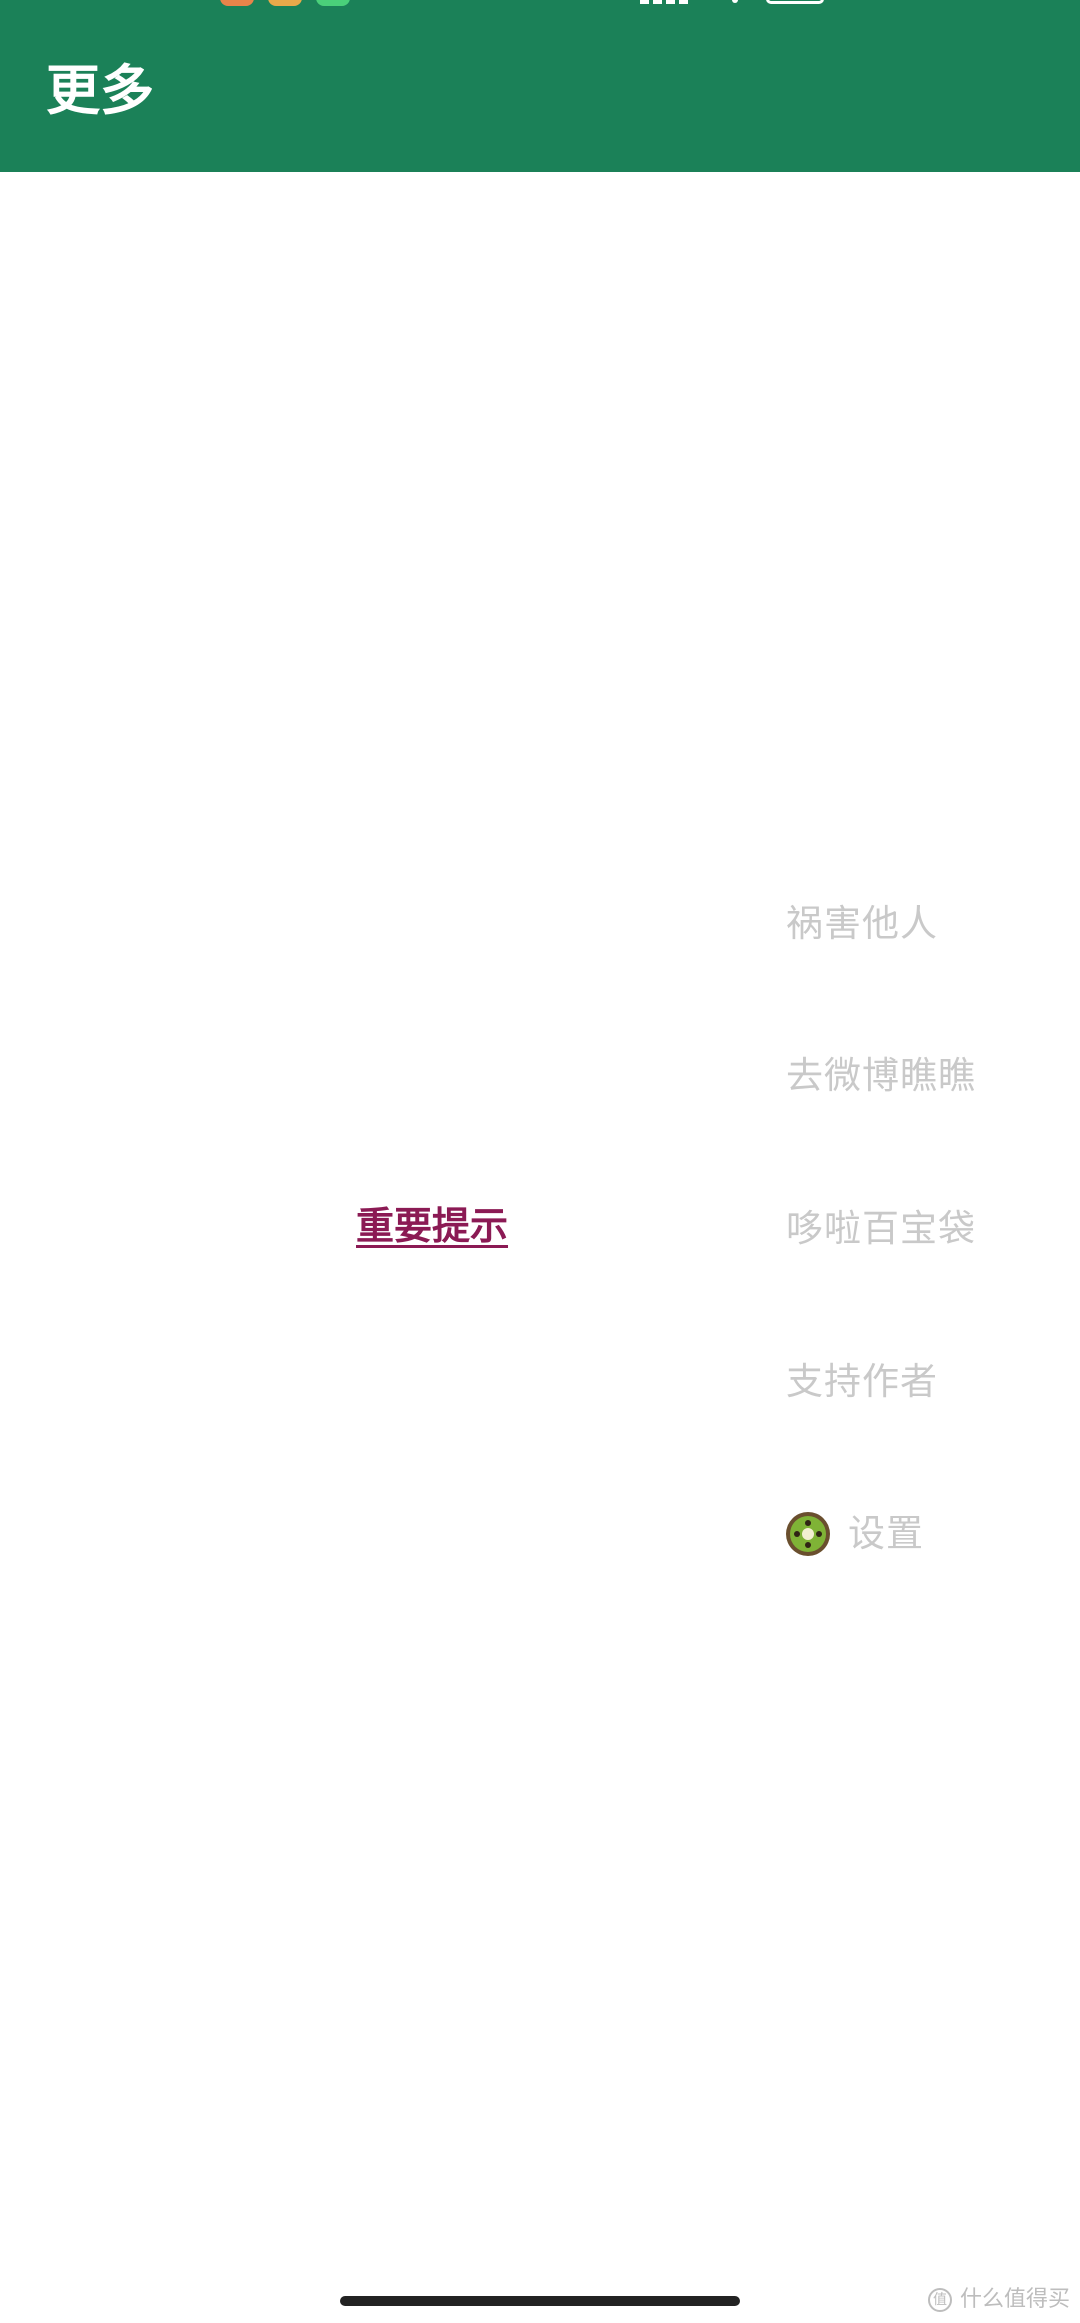 Image resolution: width=1080 pixels, height=2323 pixels. I want to click on kiwi-icon, so click(808, 1534).